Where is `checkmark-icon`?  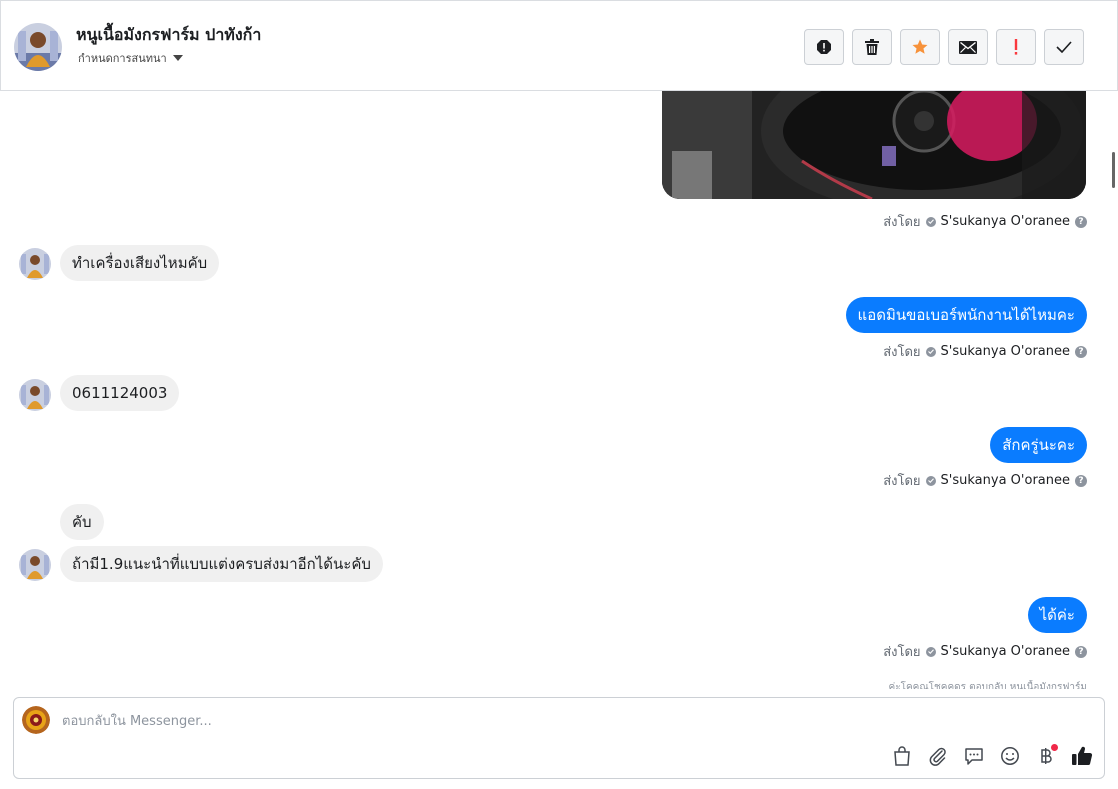 checkmark-icon is located at coordinates (1064, 47).